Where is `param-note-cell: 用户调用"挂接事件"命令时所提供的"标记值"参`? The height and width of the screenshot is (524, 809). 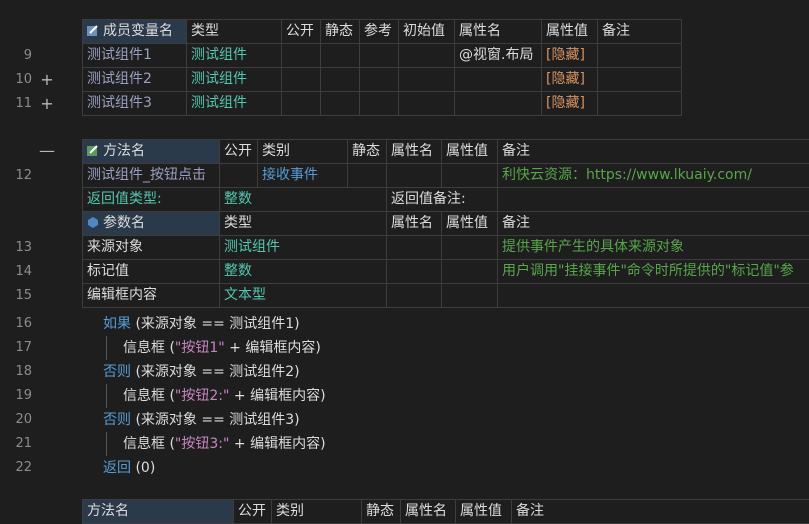
param-note-cell: 用户调用"挂接事件"命令时所提供的"标记值"参 is located at coordinates (653, 272).